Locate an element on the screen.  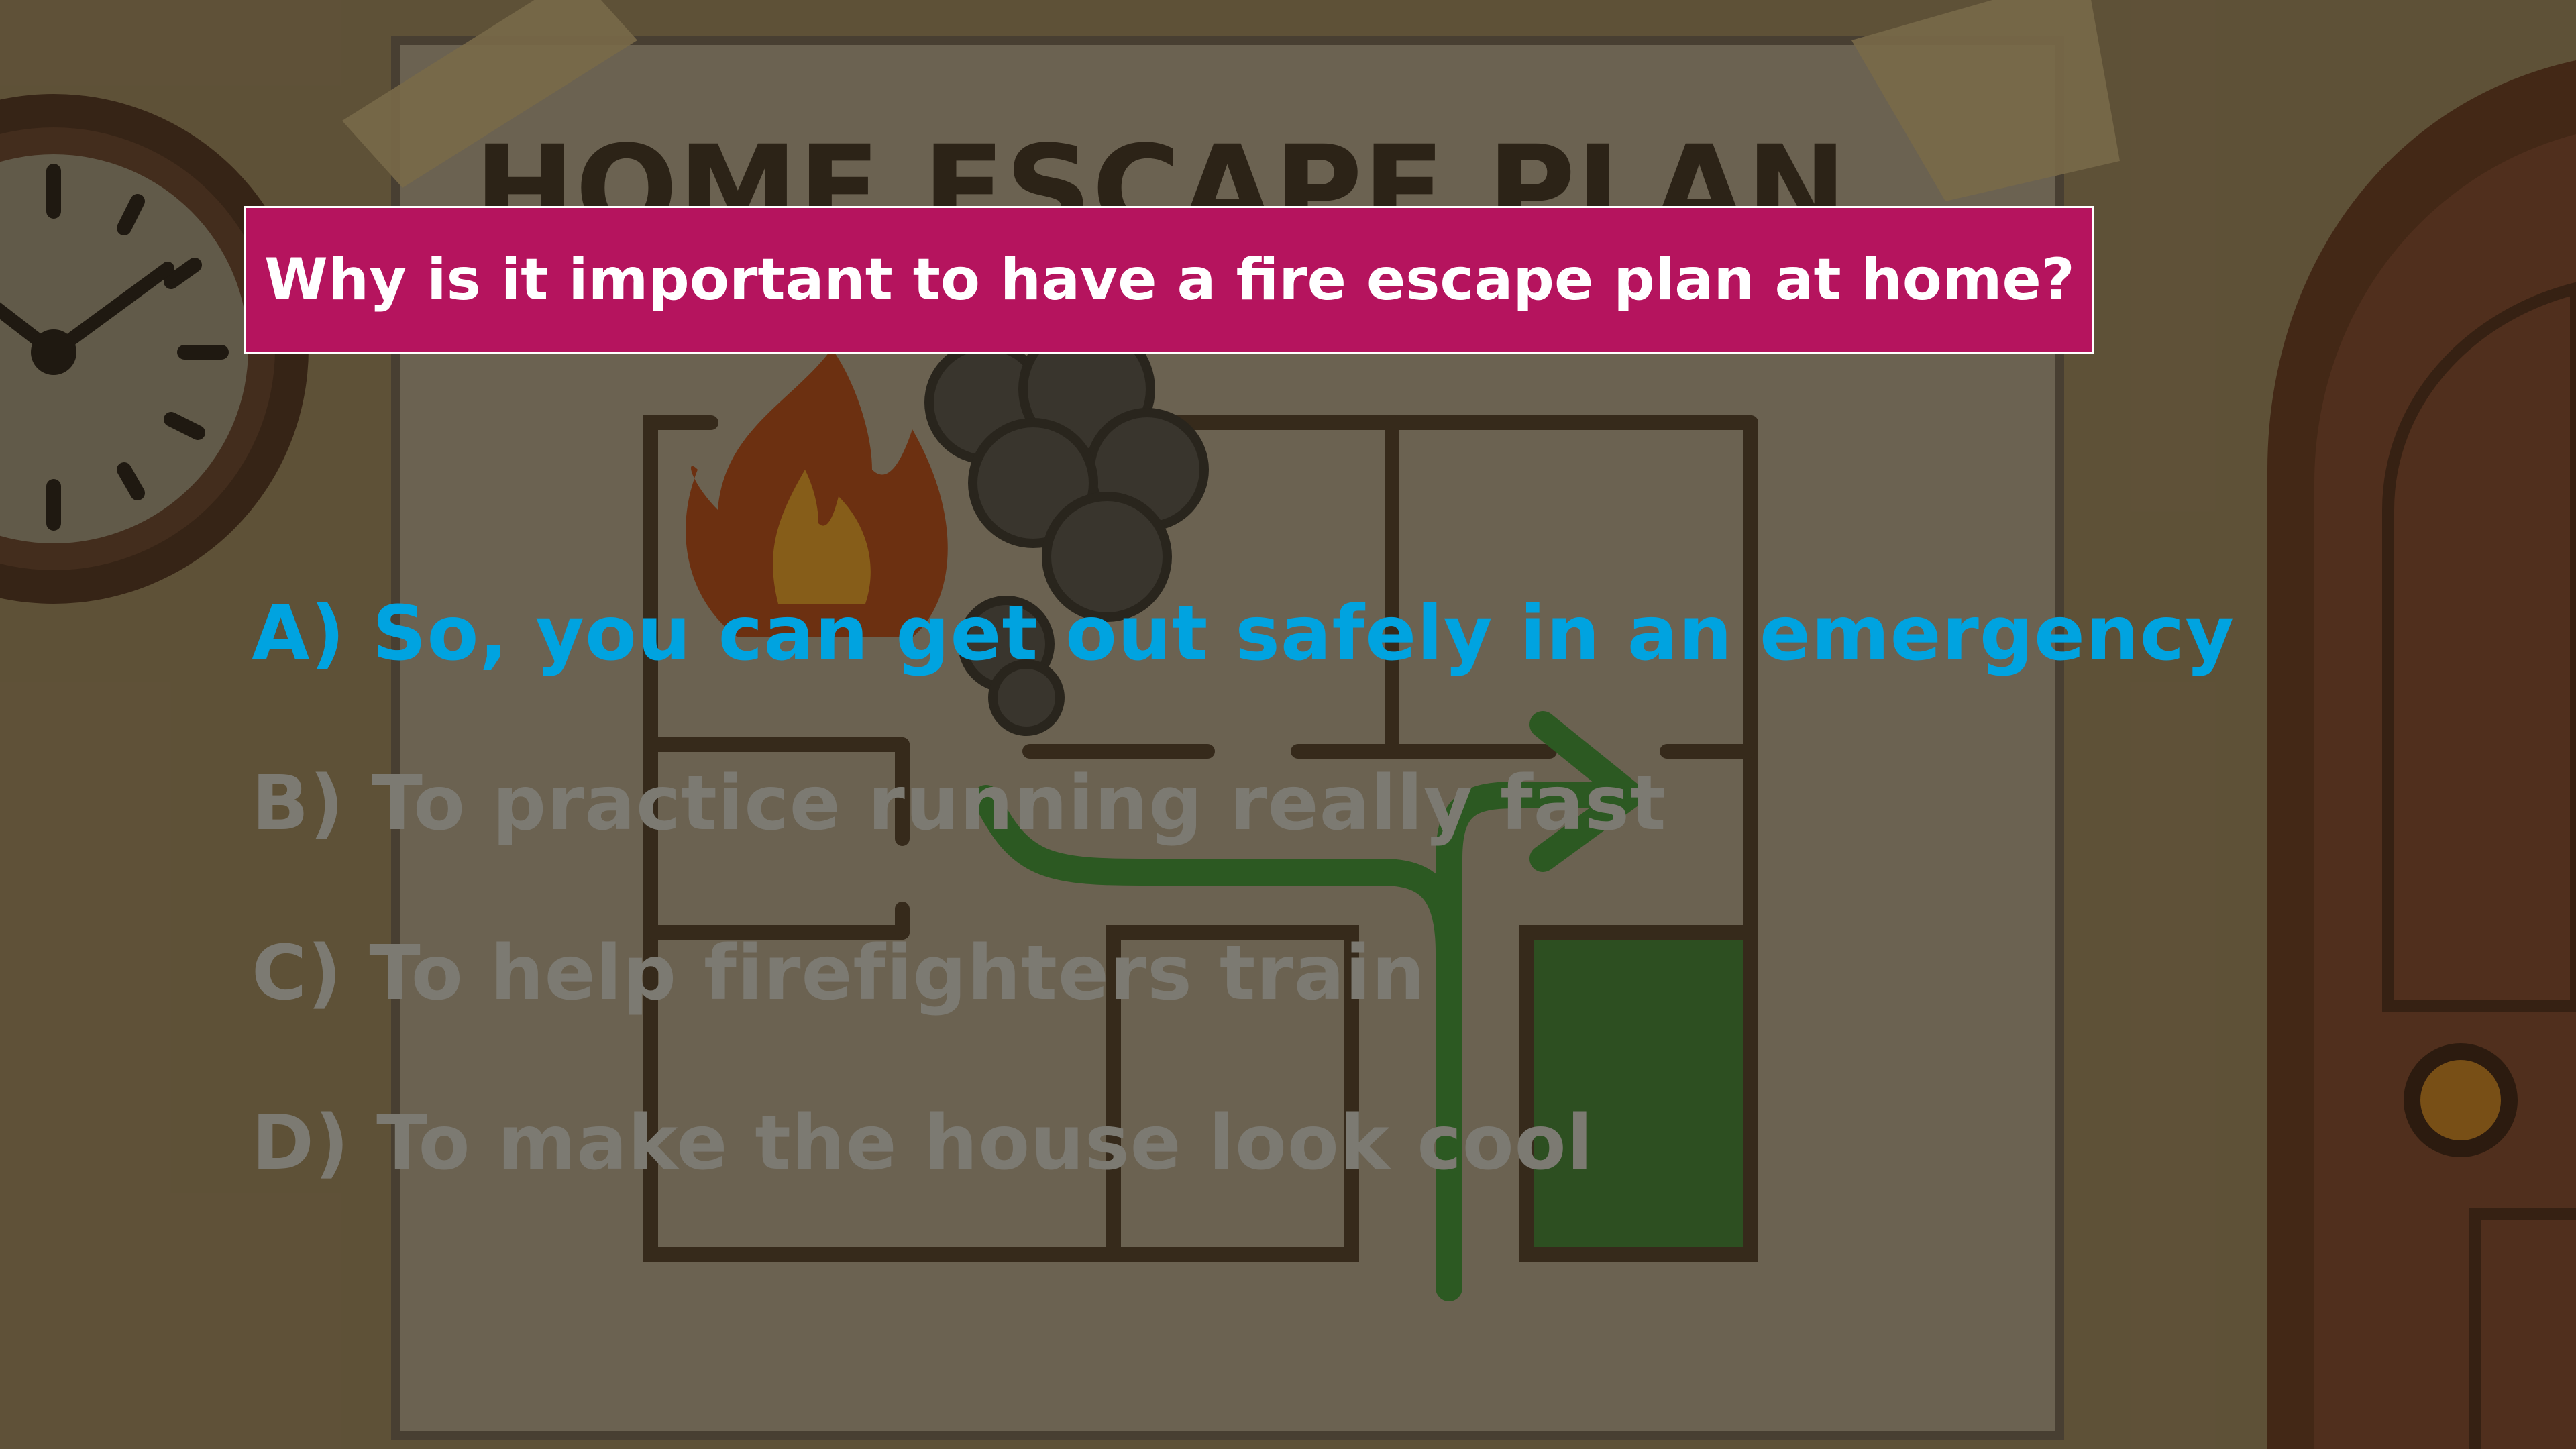
answer-option-c: C) To help firefighters train is located at coordinates (839, 973).